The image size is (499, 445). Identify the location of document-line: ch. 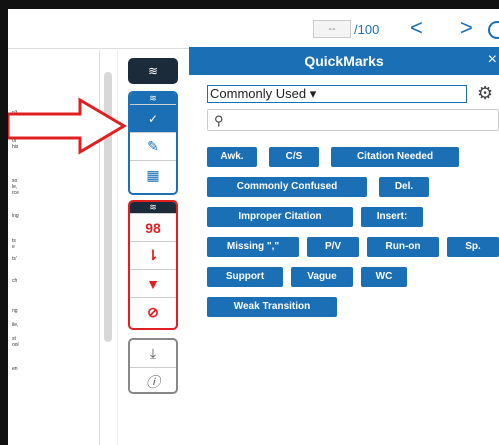
(15, 281).